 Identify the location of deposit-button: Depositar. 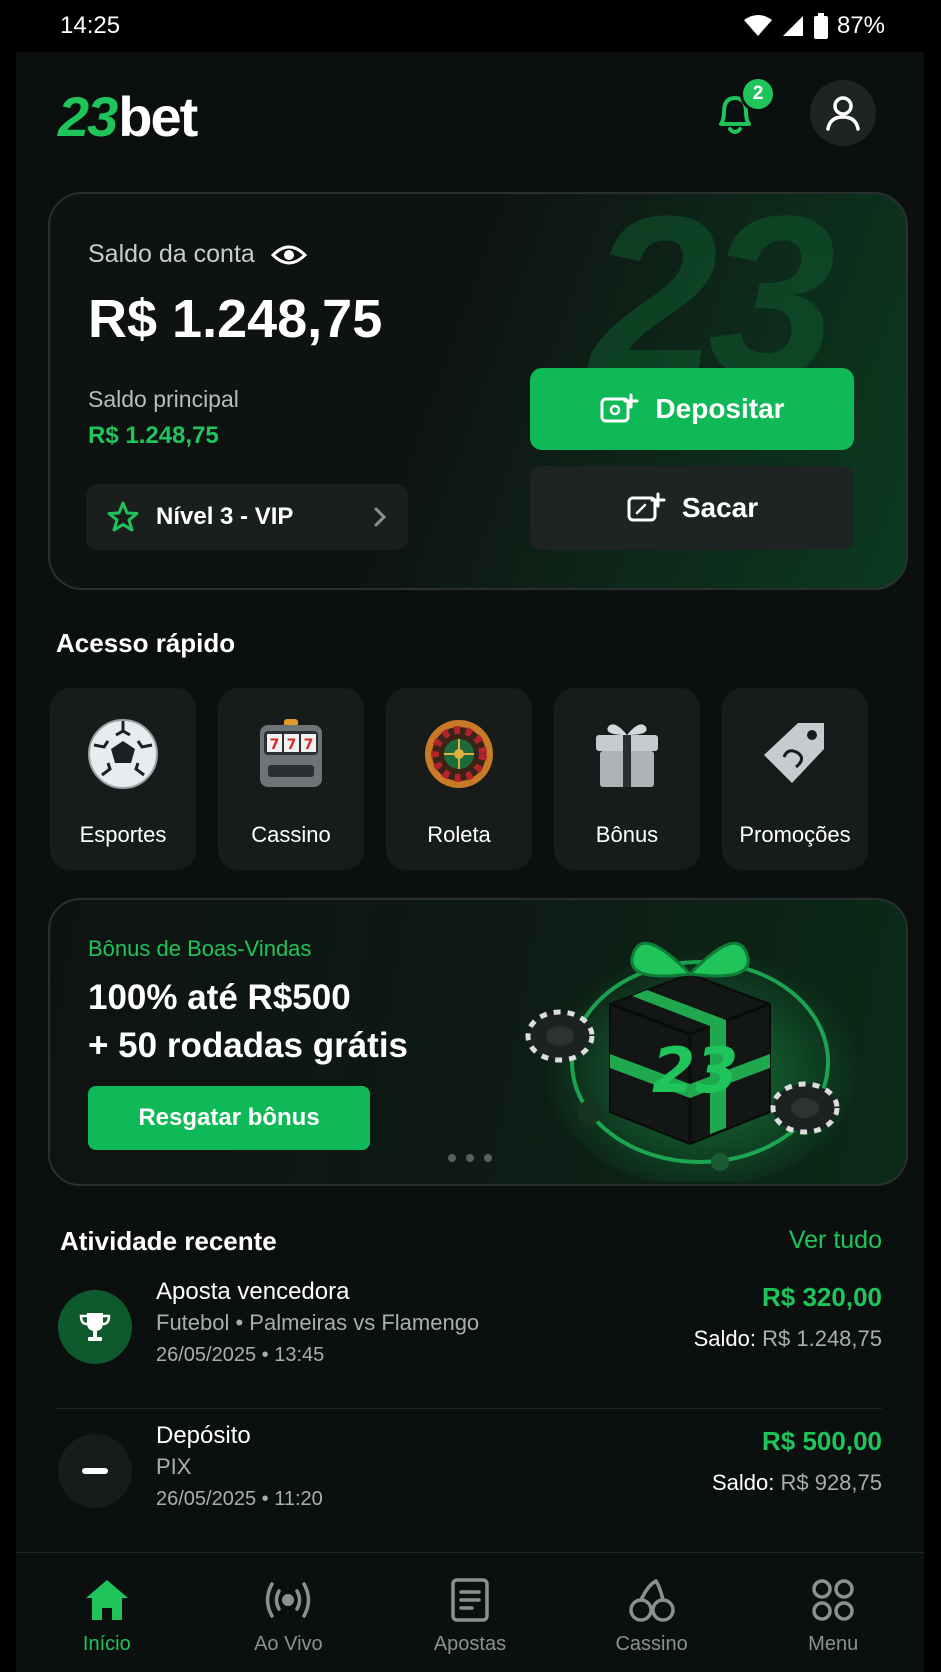
(692, 409).